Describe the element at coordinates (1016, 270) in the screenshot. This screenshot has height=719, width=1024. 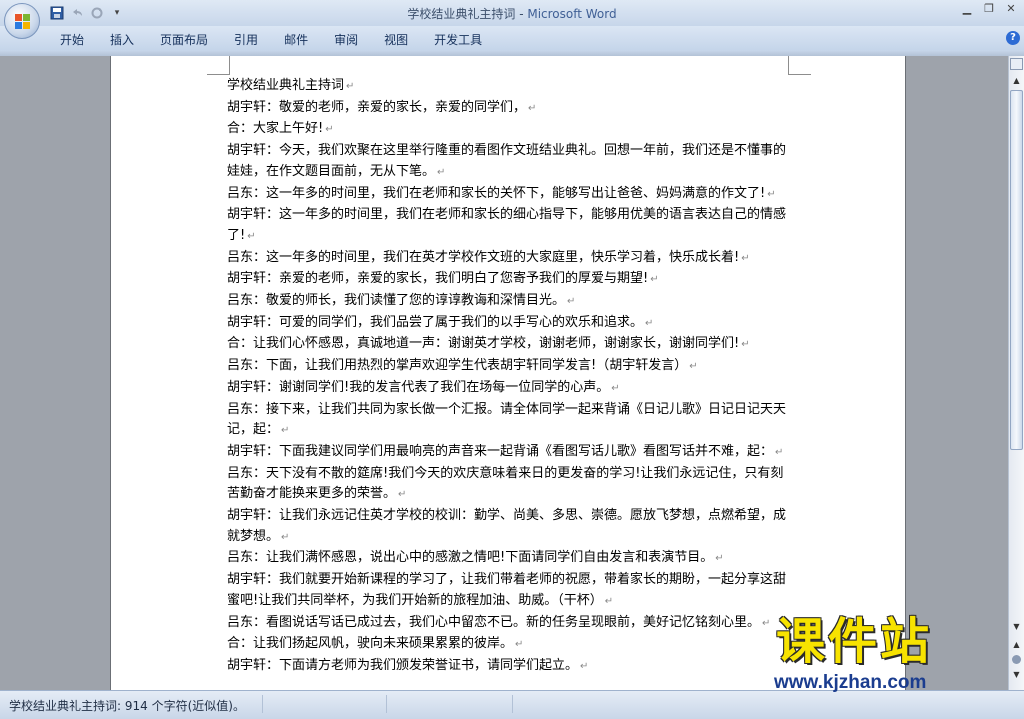
I see `scroll-thumb` at that location.